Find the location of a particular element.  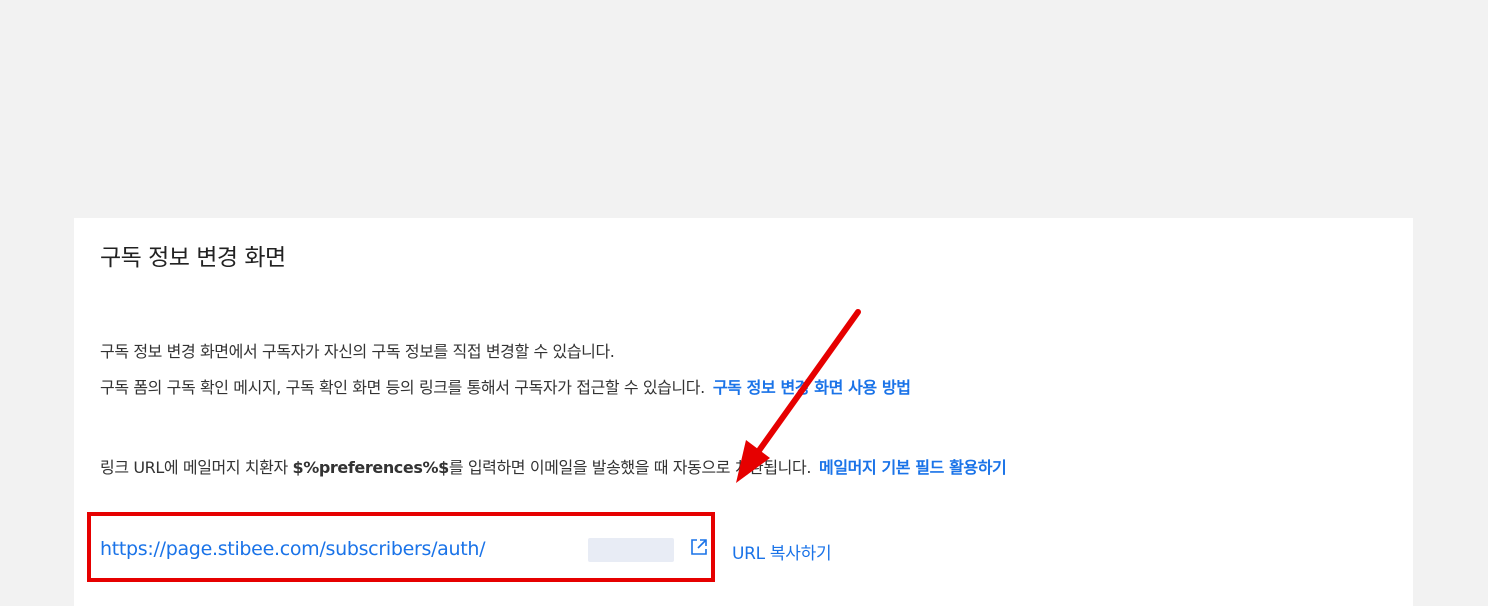

redacted-url-segment is located at coordinates (631, 550).